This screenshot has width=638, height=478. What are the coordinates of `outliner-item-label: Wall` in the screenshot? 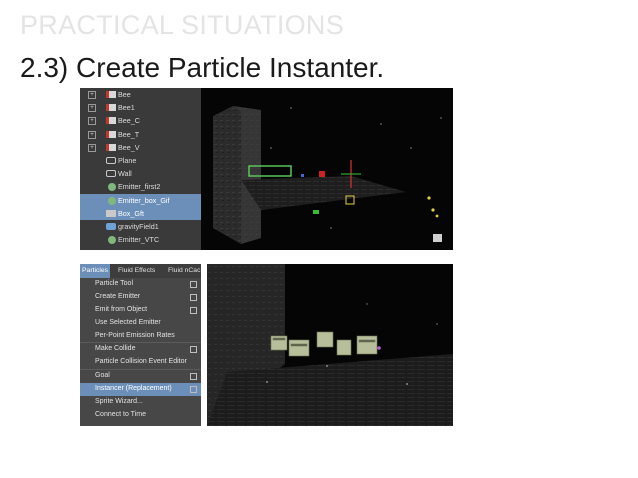 It's located at (125, 174).